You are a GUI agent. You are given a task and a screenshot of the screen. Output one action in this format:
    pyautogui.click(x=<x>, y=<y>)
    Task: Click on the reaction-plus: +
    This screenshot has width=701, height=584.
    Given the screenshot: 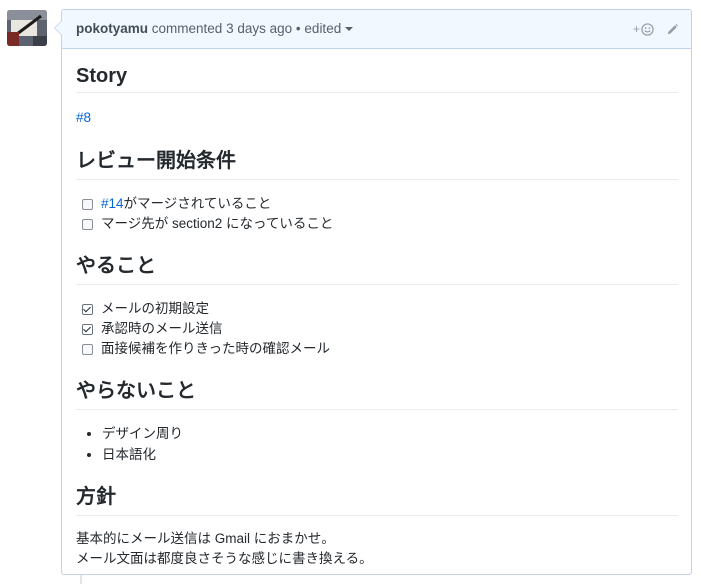 What is the action you would take?
    pyautogui.click(x=636, y=29)
    